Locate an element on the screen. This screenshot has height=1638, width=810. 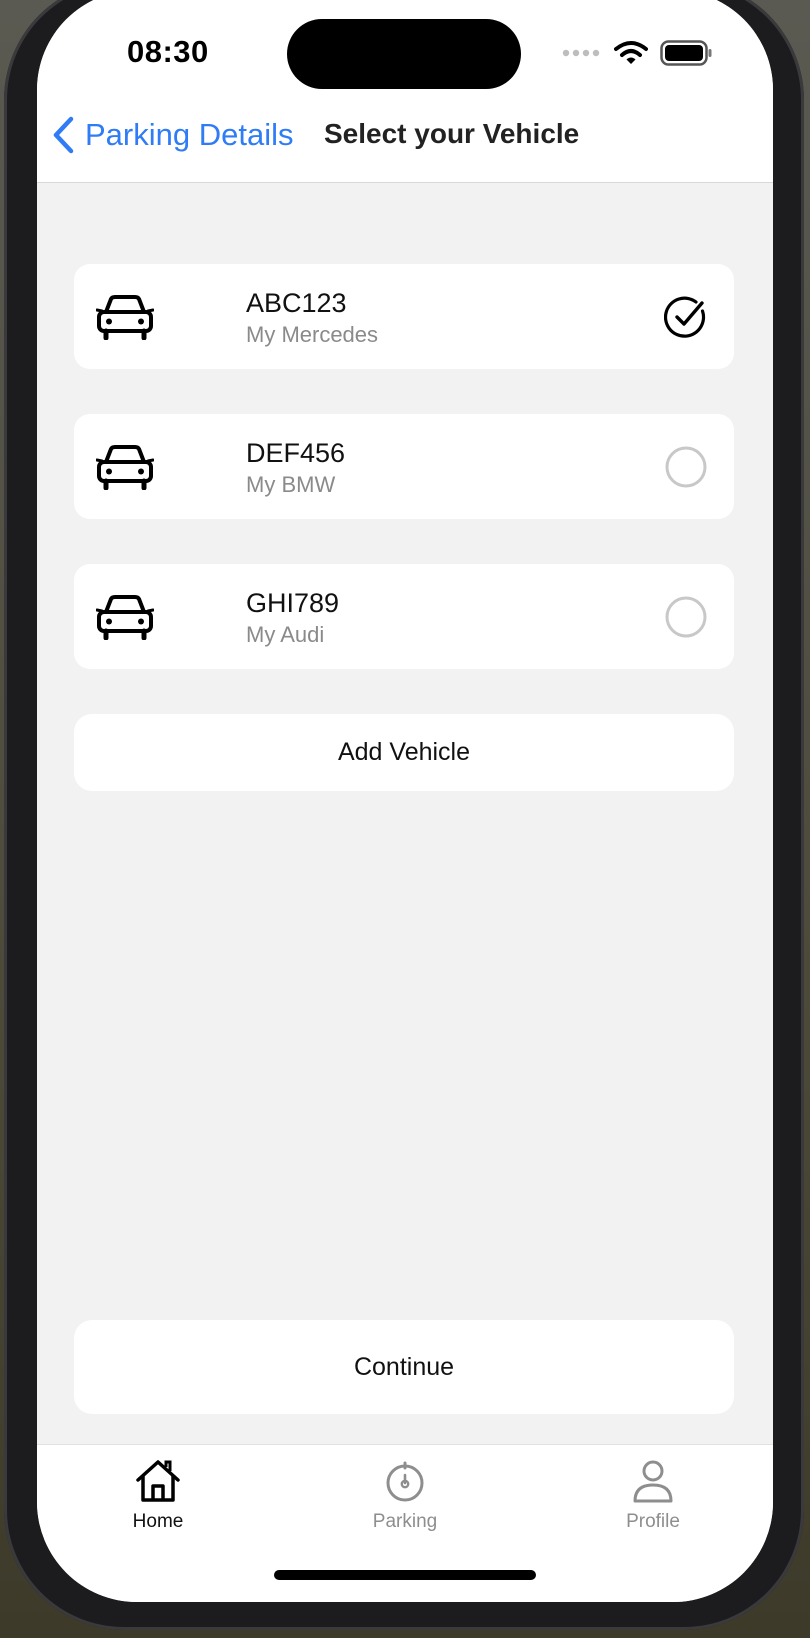
parking-timer-icon is located at coordinates (405, 1481).